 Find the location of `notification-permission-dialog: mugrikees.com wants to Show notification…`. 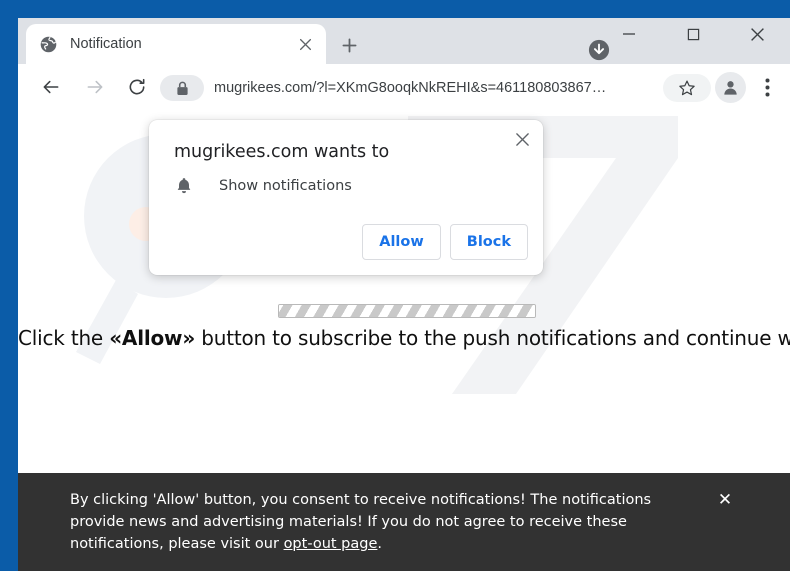

notification-permission-dialog: mugrikees.com wants to Show notification… is located at coordinates (346, 197).